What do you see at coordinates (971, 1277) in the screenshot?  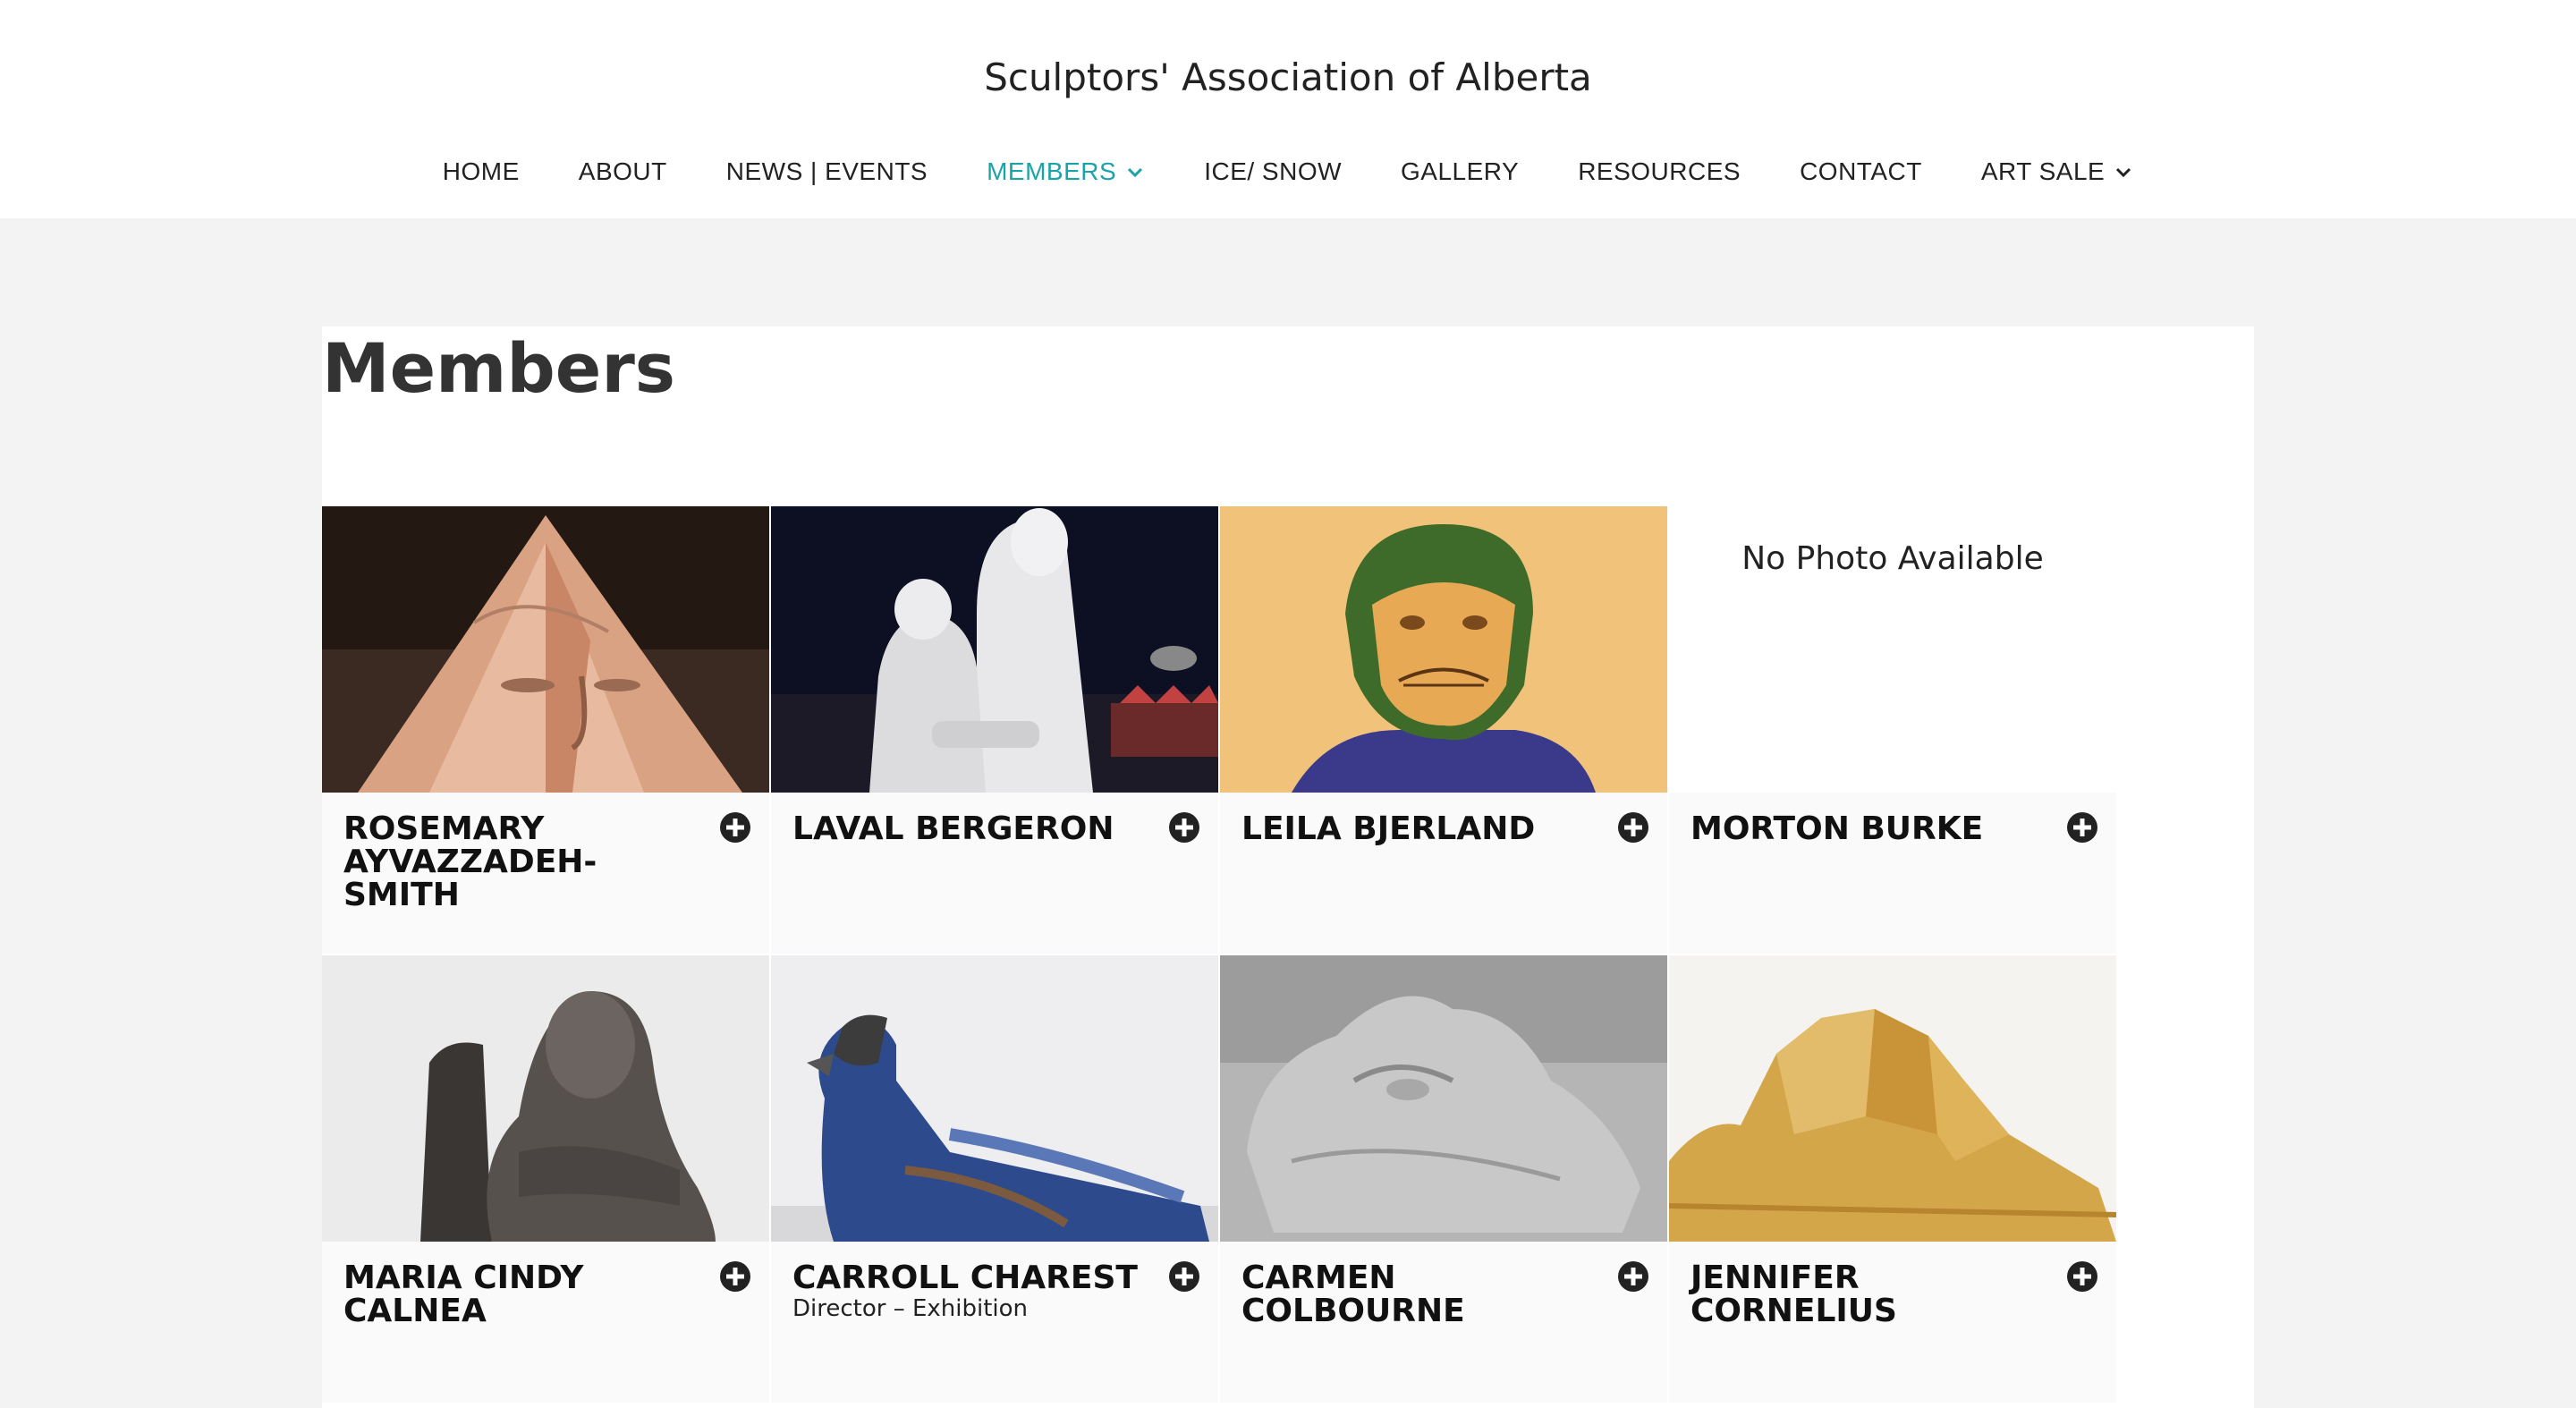 I see `member-name: CARROLL CHAREST` at bounding box center [971, 1277].